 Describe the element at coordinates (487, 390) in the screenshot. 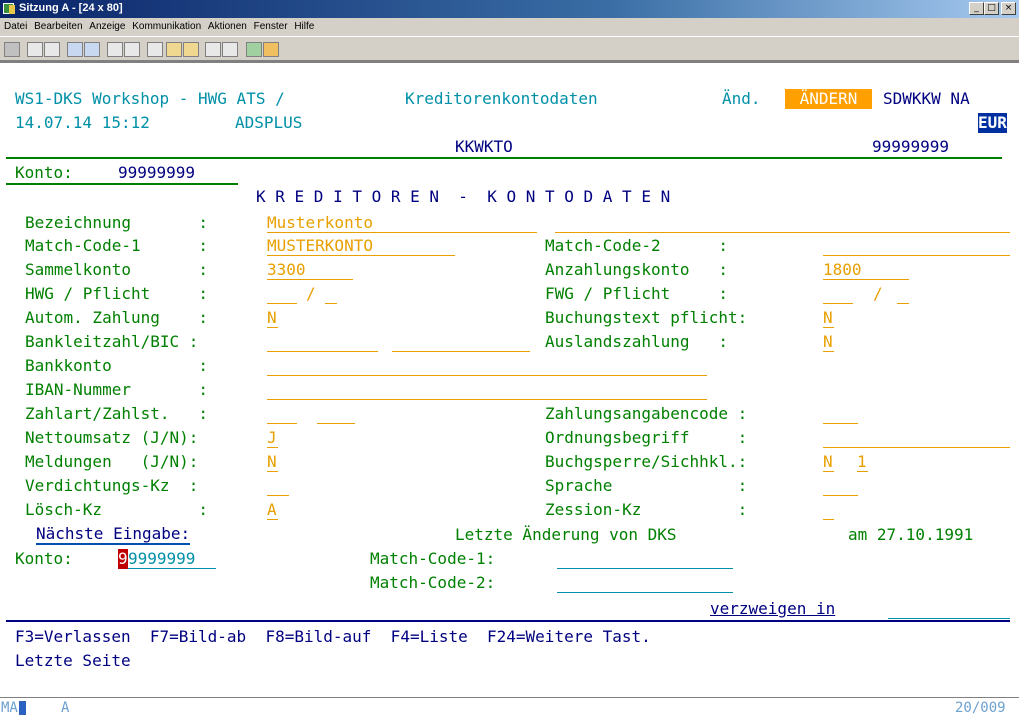

I see `iban-field` at that location.